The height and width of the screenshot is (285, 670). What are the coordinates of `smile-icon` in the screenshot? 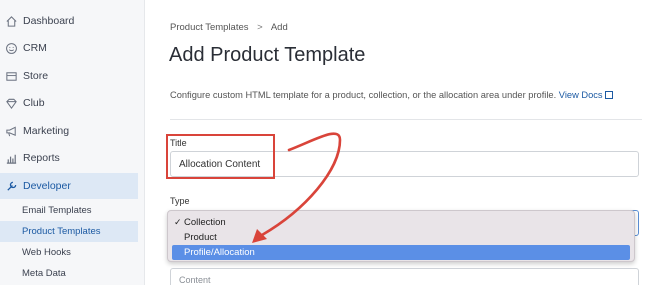 It's located at (11, 48).